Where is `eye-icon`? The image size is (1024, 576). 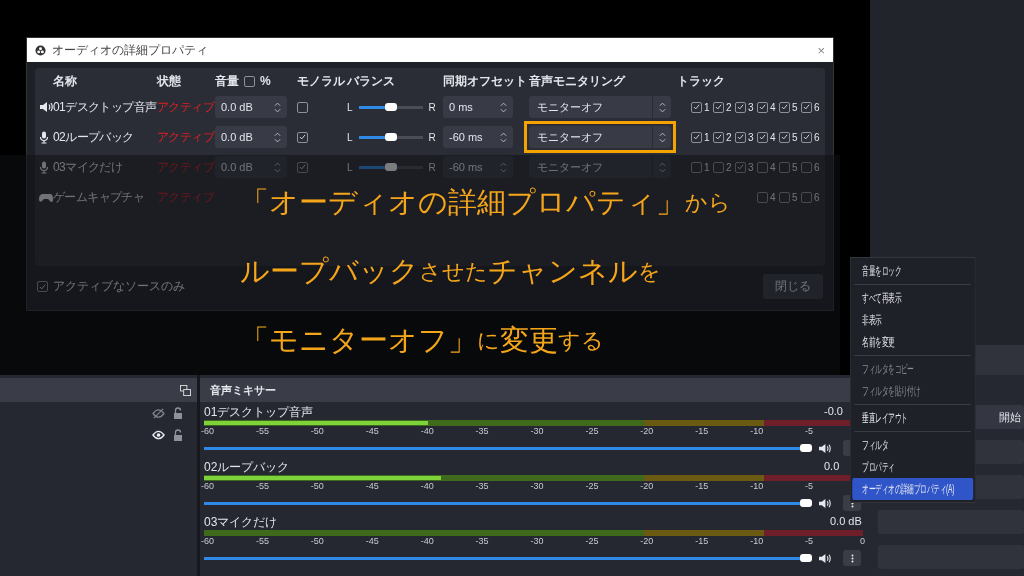 eye-icon is located at coordinates (158, 435).